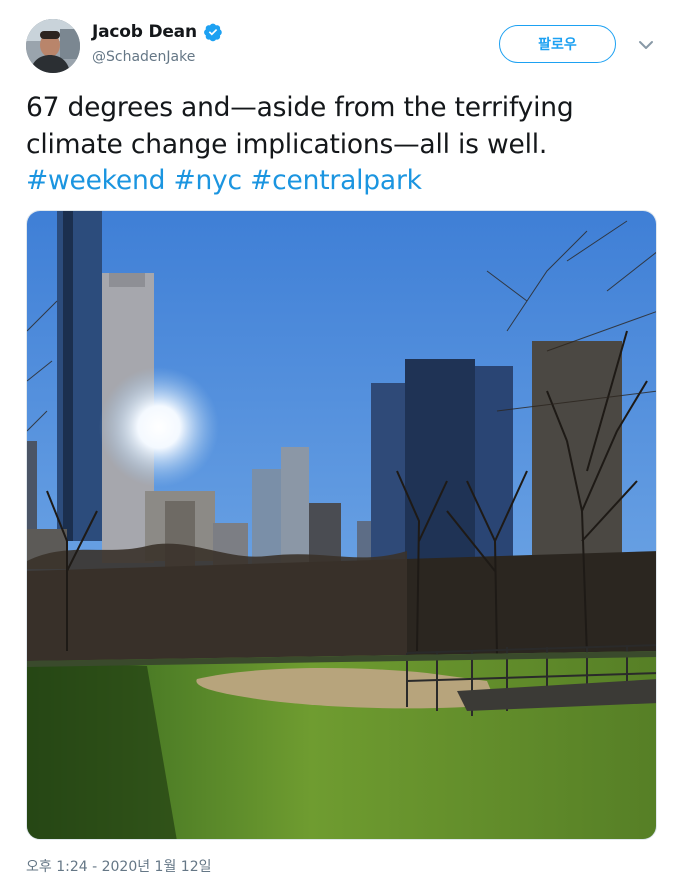 The width and height of the screenshot is (681, 889). What do you see at coordinates (53, 46) in the screenshot?
I see `user-avatar` at bounding box center [53, 46].